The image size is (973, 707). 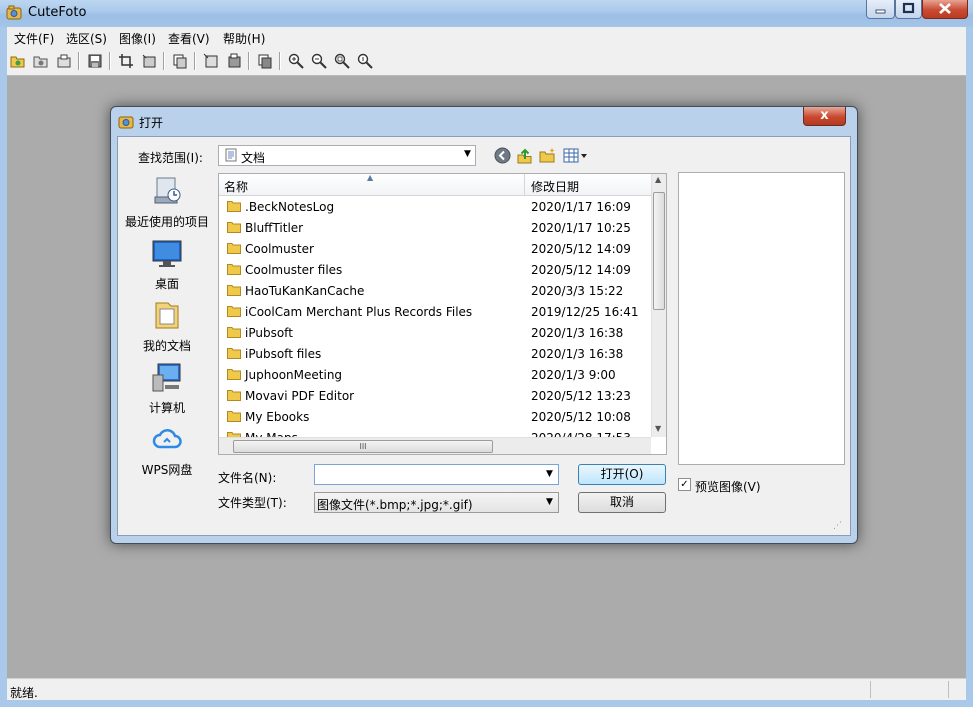 What do you see at coordinates (436, 474) in the screenshot?
I see `filename-input: ▼` at bounding box center [436, 474].